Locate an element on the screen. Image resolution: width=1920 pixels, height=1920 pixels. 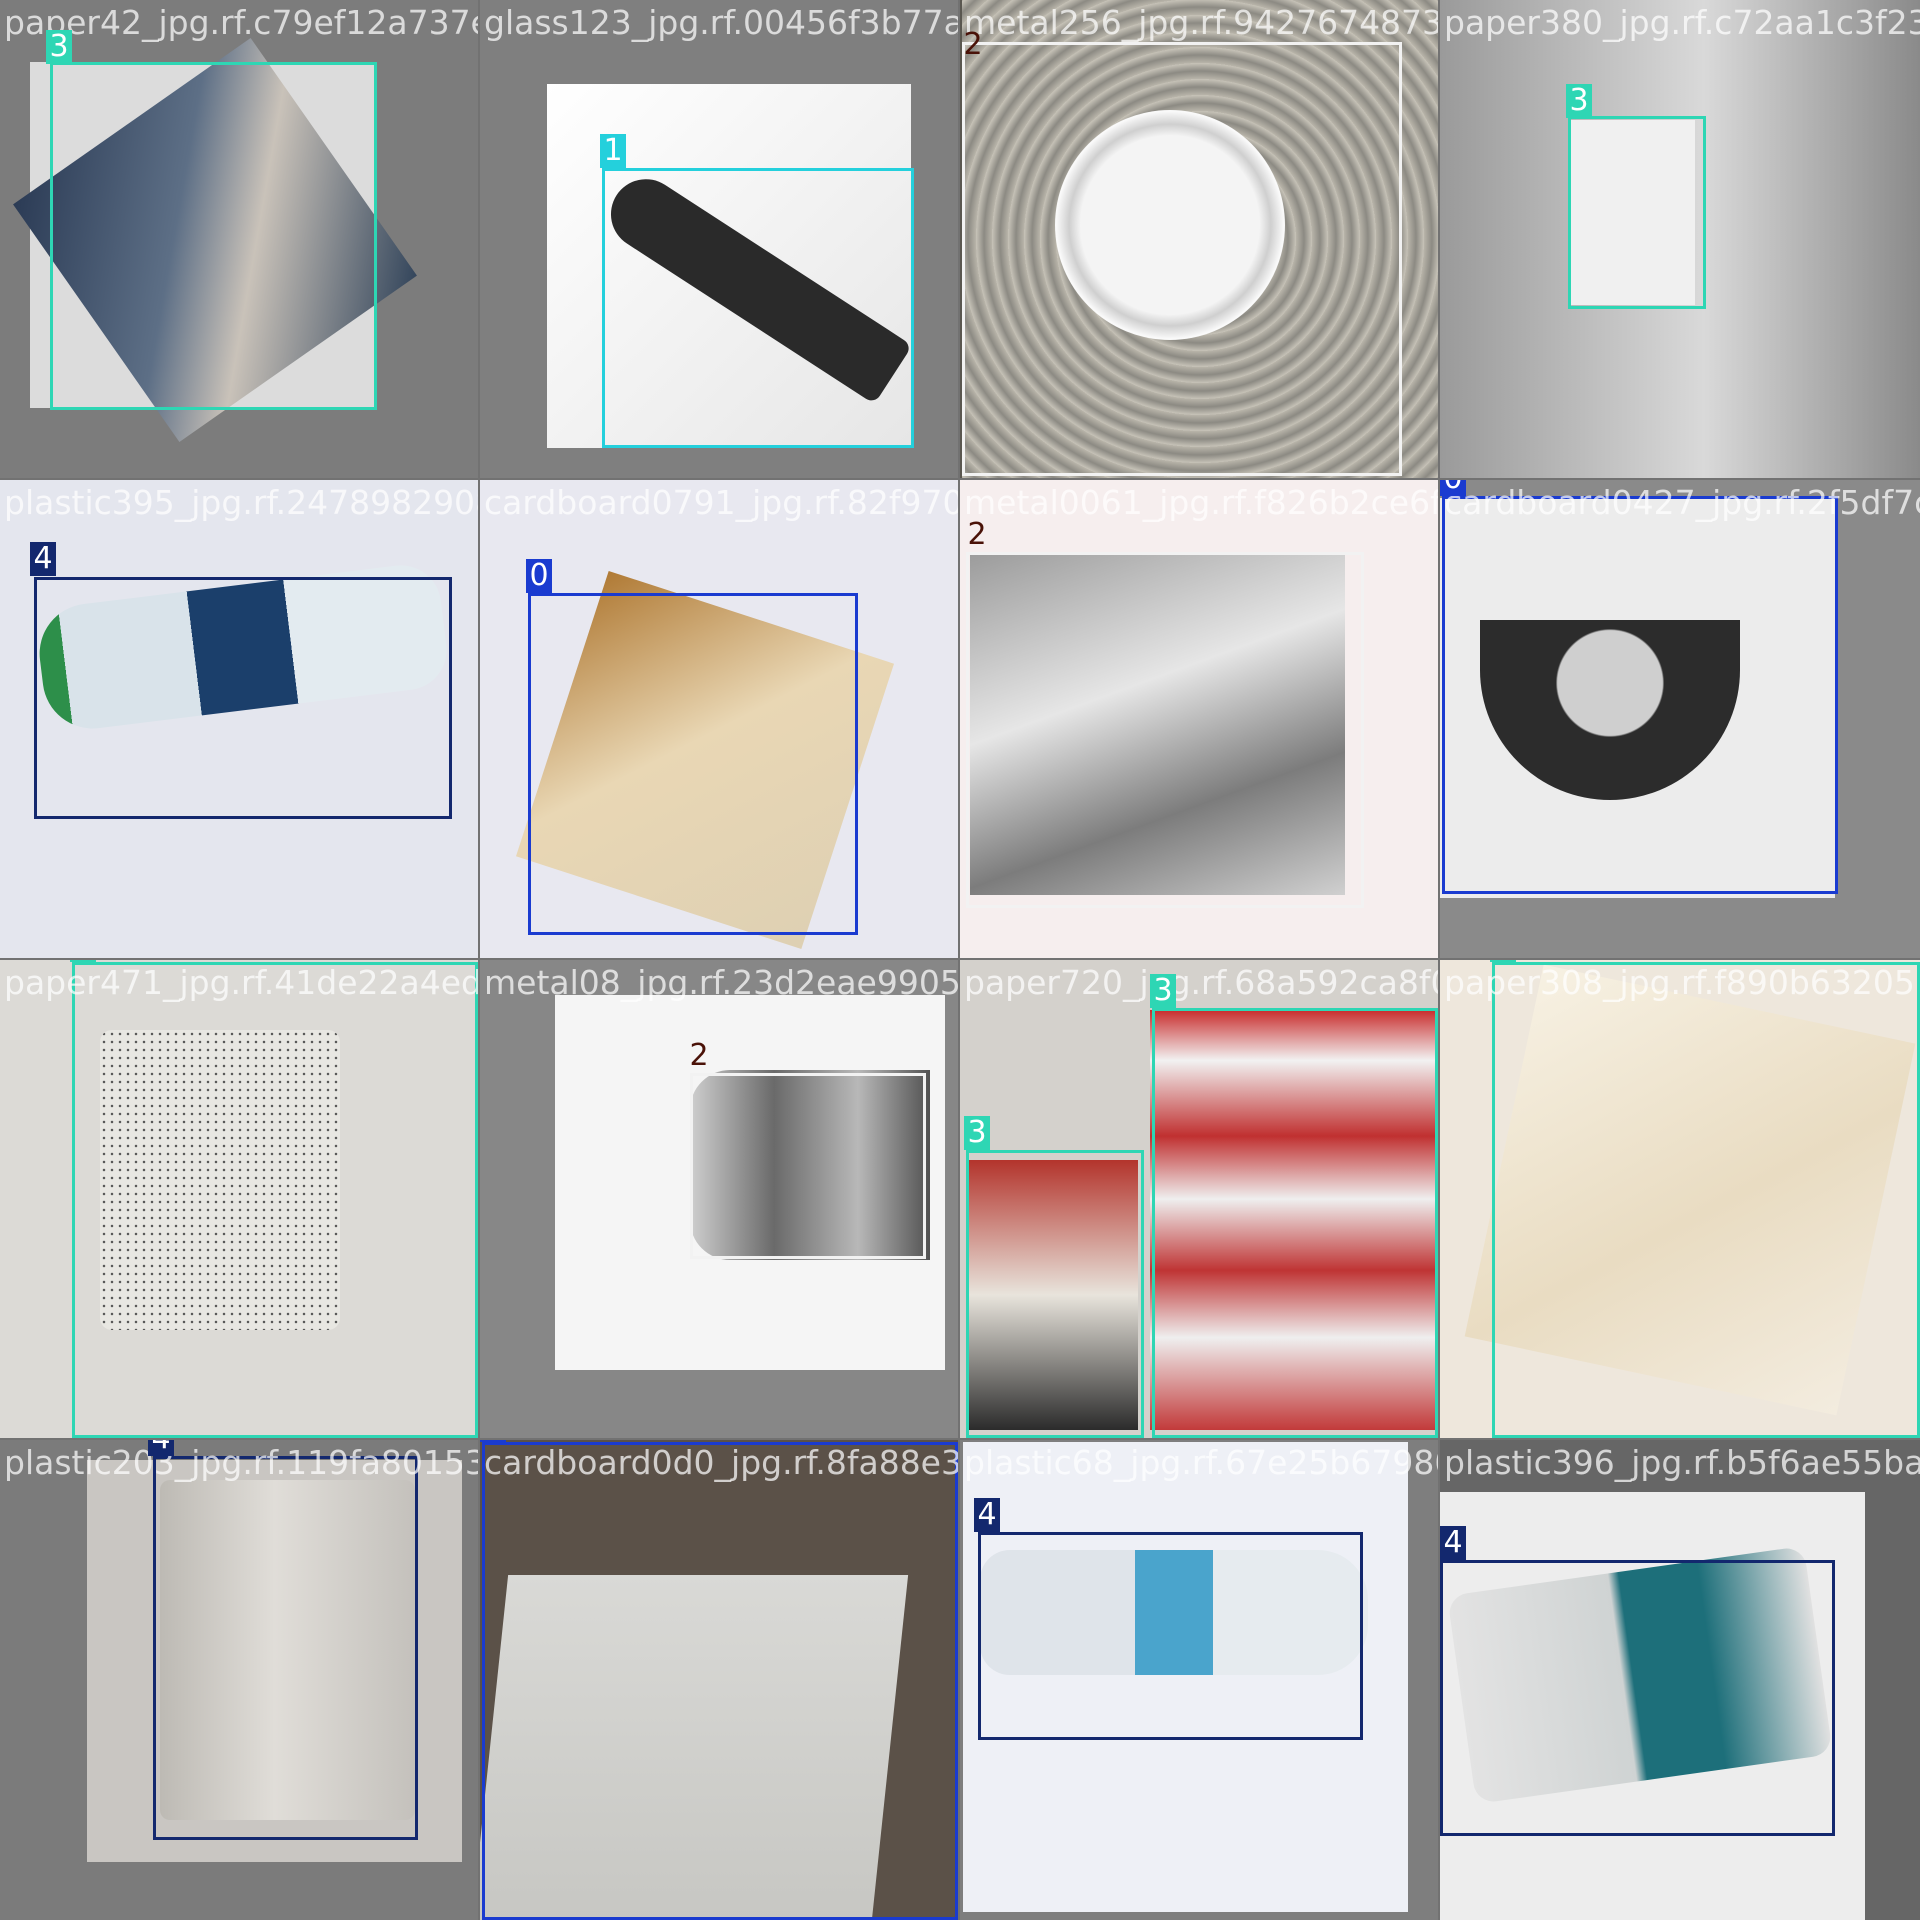
tile-filename: paper720_jpg.rf.68a592ca8f05fe208330455 is located at coordinates (1201, 982).